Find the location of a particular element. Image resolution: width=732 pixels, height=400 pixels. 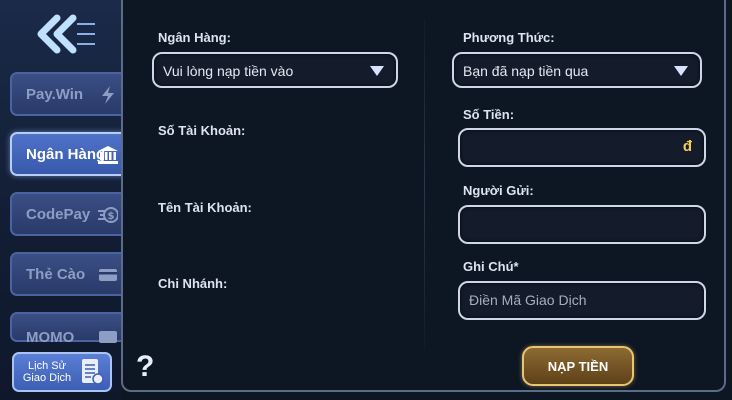

sidebar-item-bank: Ngân Hàng is located at coordinates (66, 154).